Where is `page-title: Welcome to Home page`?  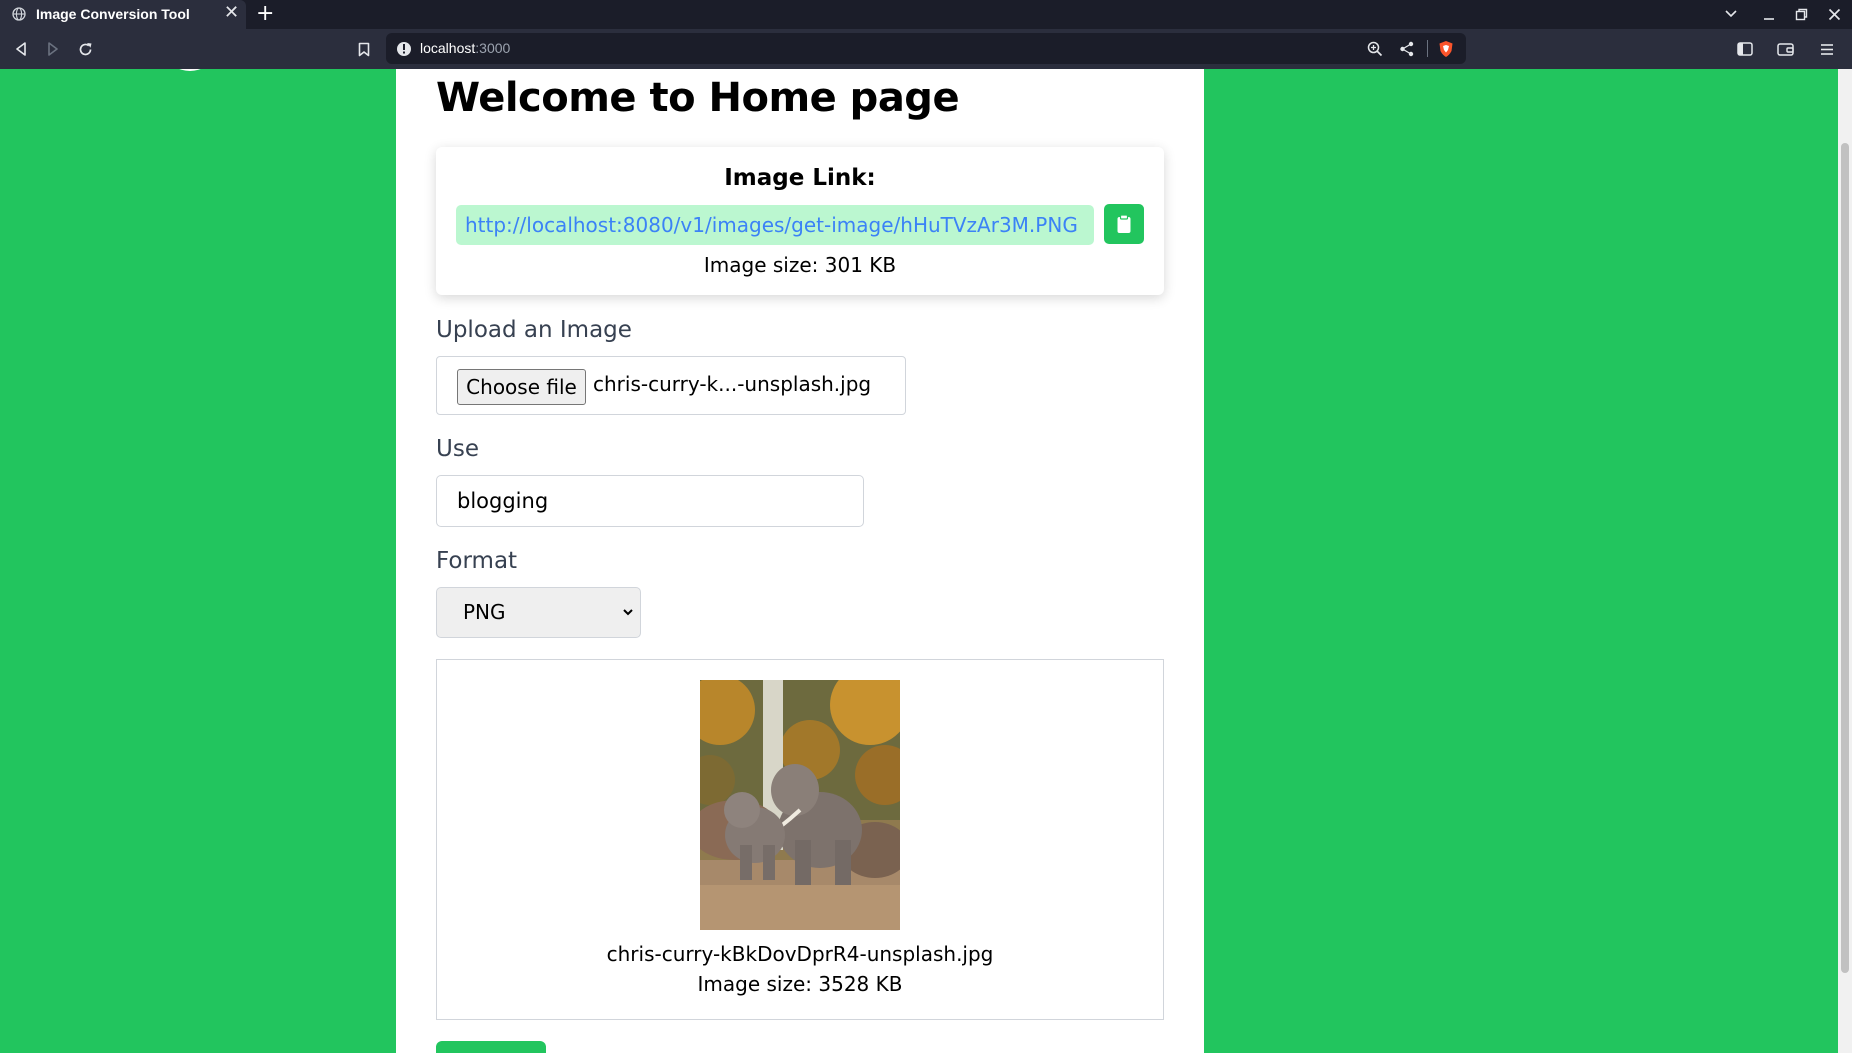 page-title: Welcome to Home page is located at coordinates (698, 98).